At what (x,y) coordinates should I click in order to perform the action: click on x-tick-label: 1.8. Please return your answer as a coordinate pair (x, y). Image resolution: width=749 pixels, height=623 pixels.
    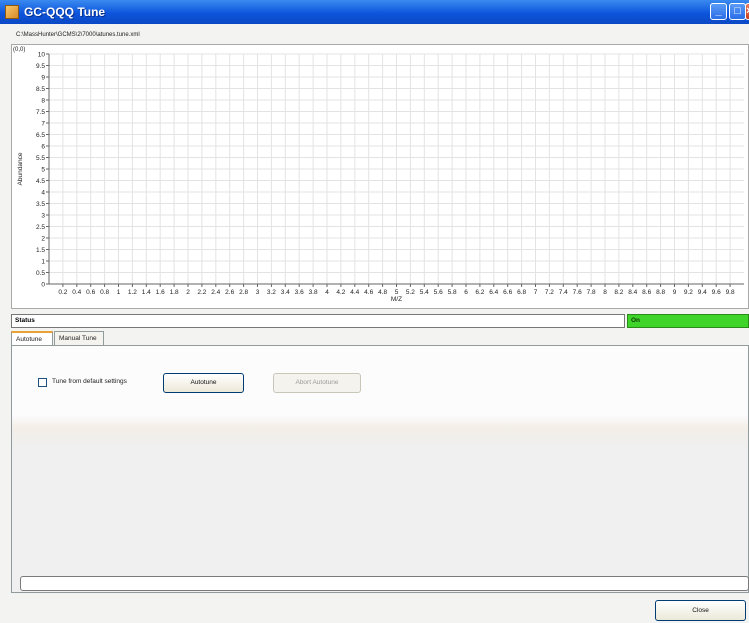
    Looking at the image, I should click on (174, 292).